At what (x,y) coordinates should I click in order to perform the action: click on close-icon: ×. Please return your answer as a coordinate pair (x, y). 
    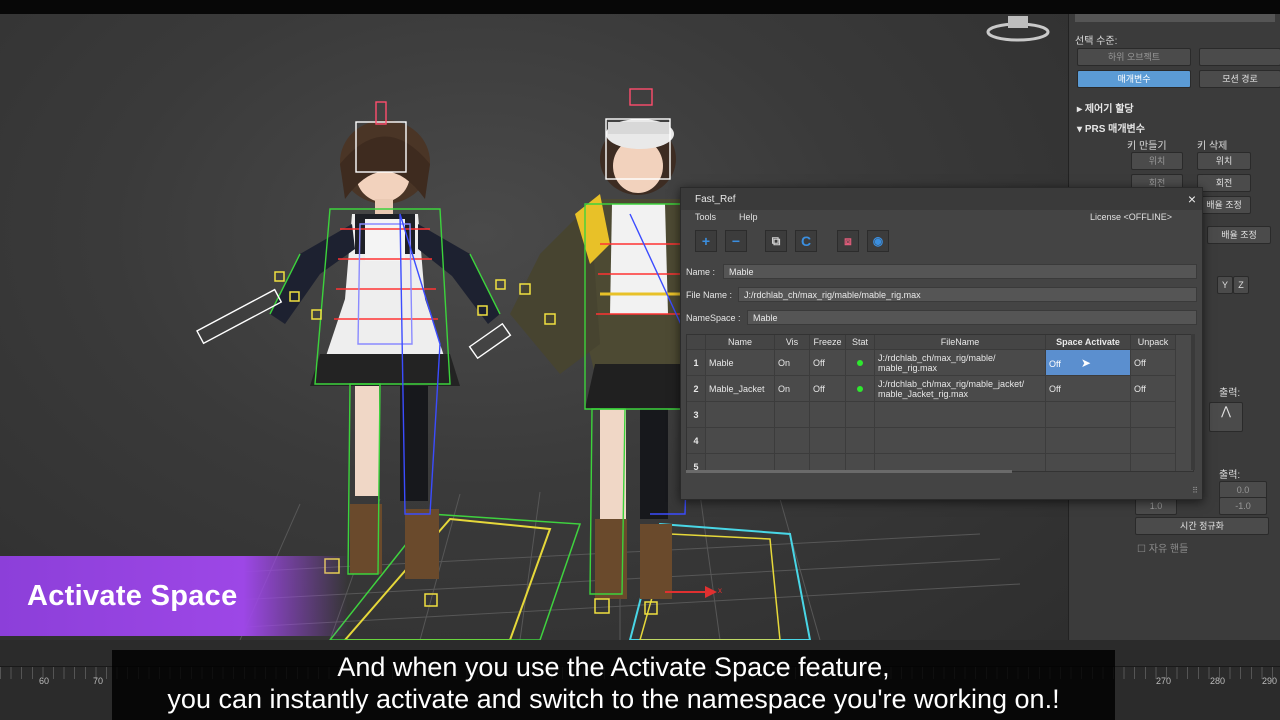
    Looking at the image, I should click on (1192, 199).